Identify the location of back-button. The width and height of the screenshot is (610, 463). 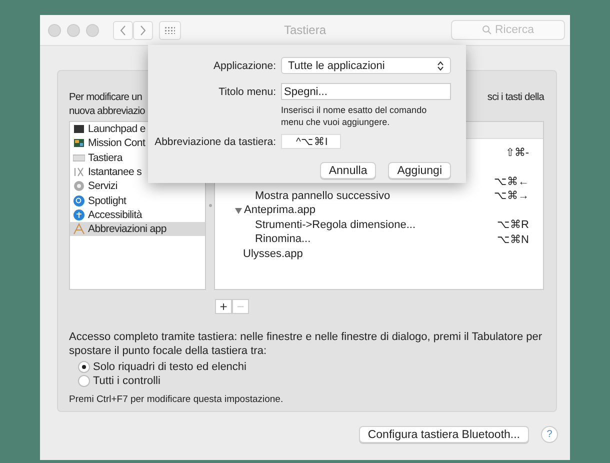
(123, 30).